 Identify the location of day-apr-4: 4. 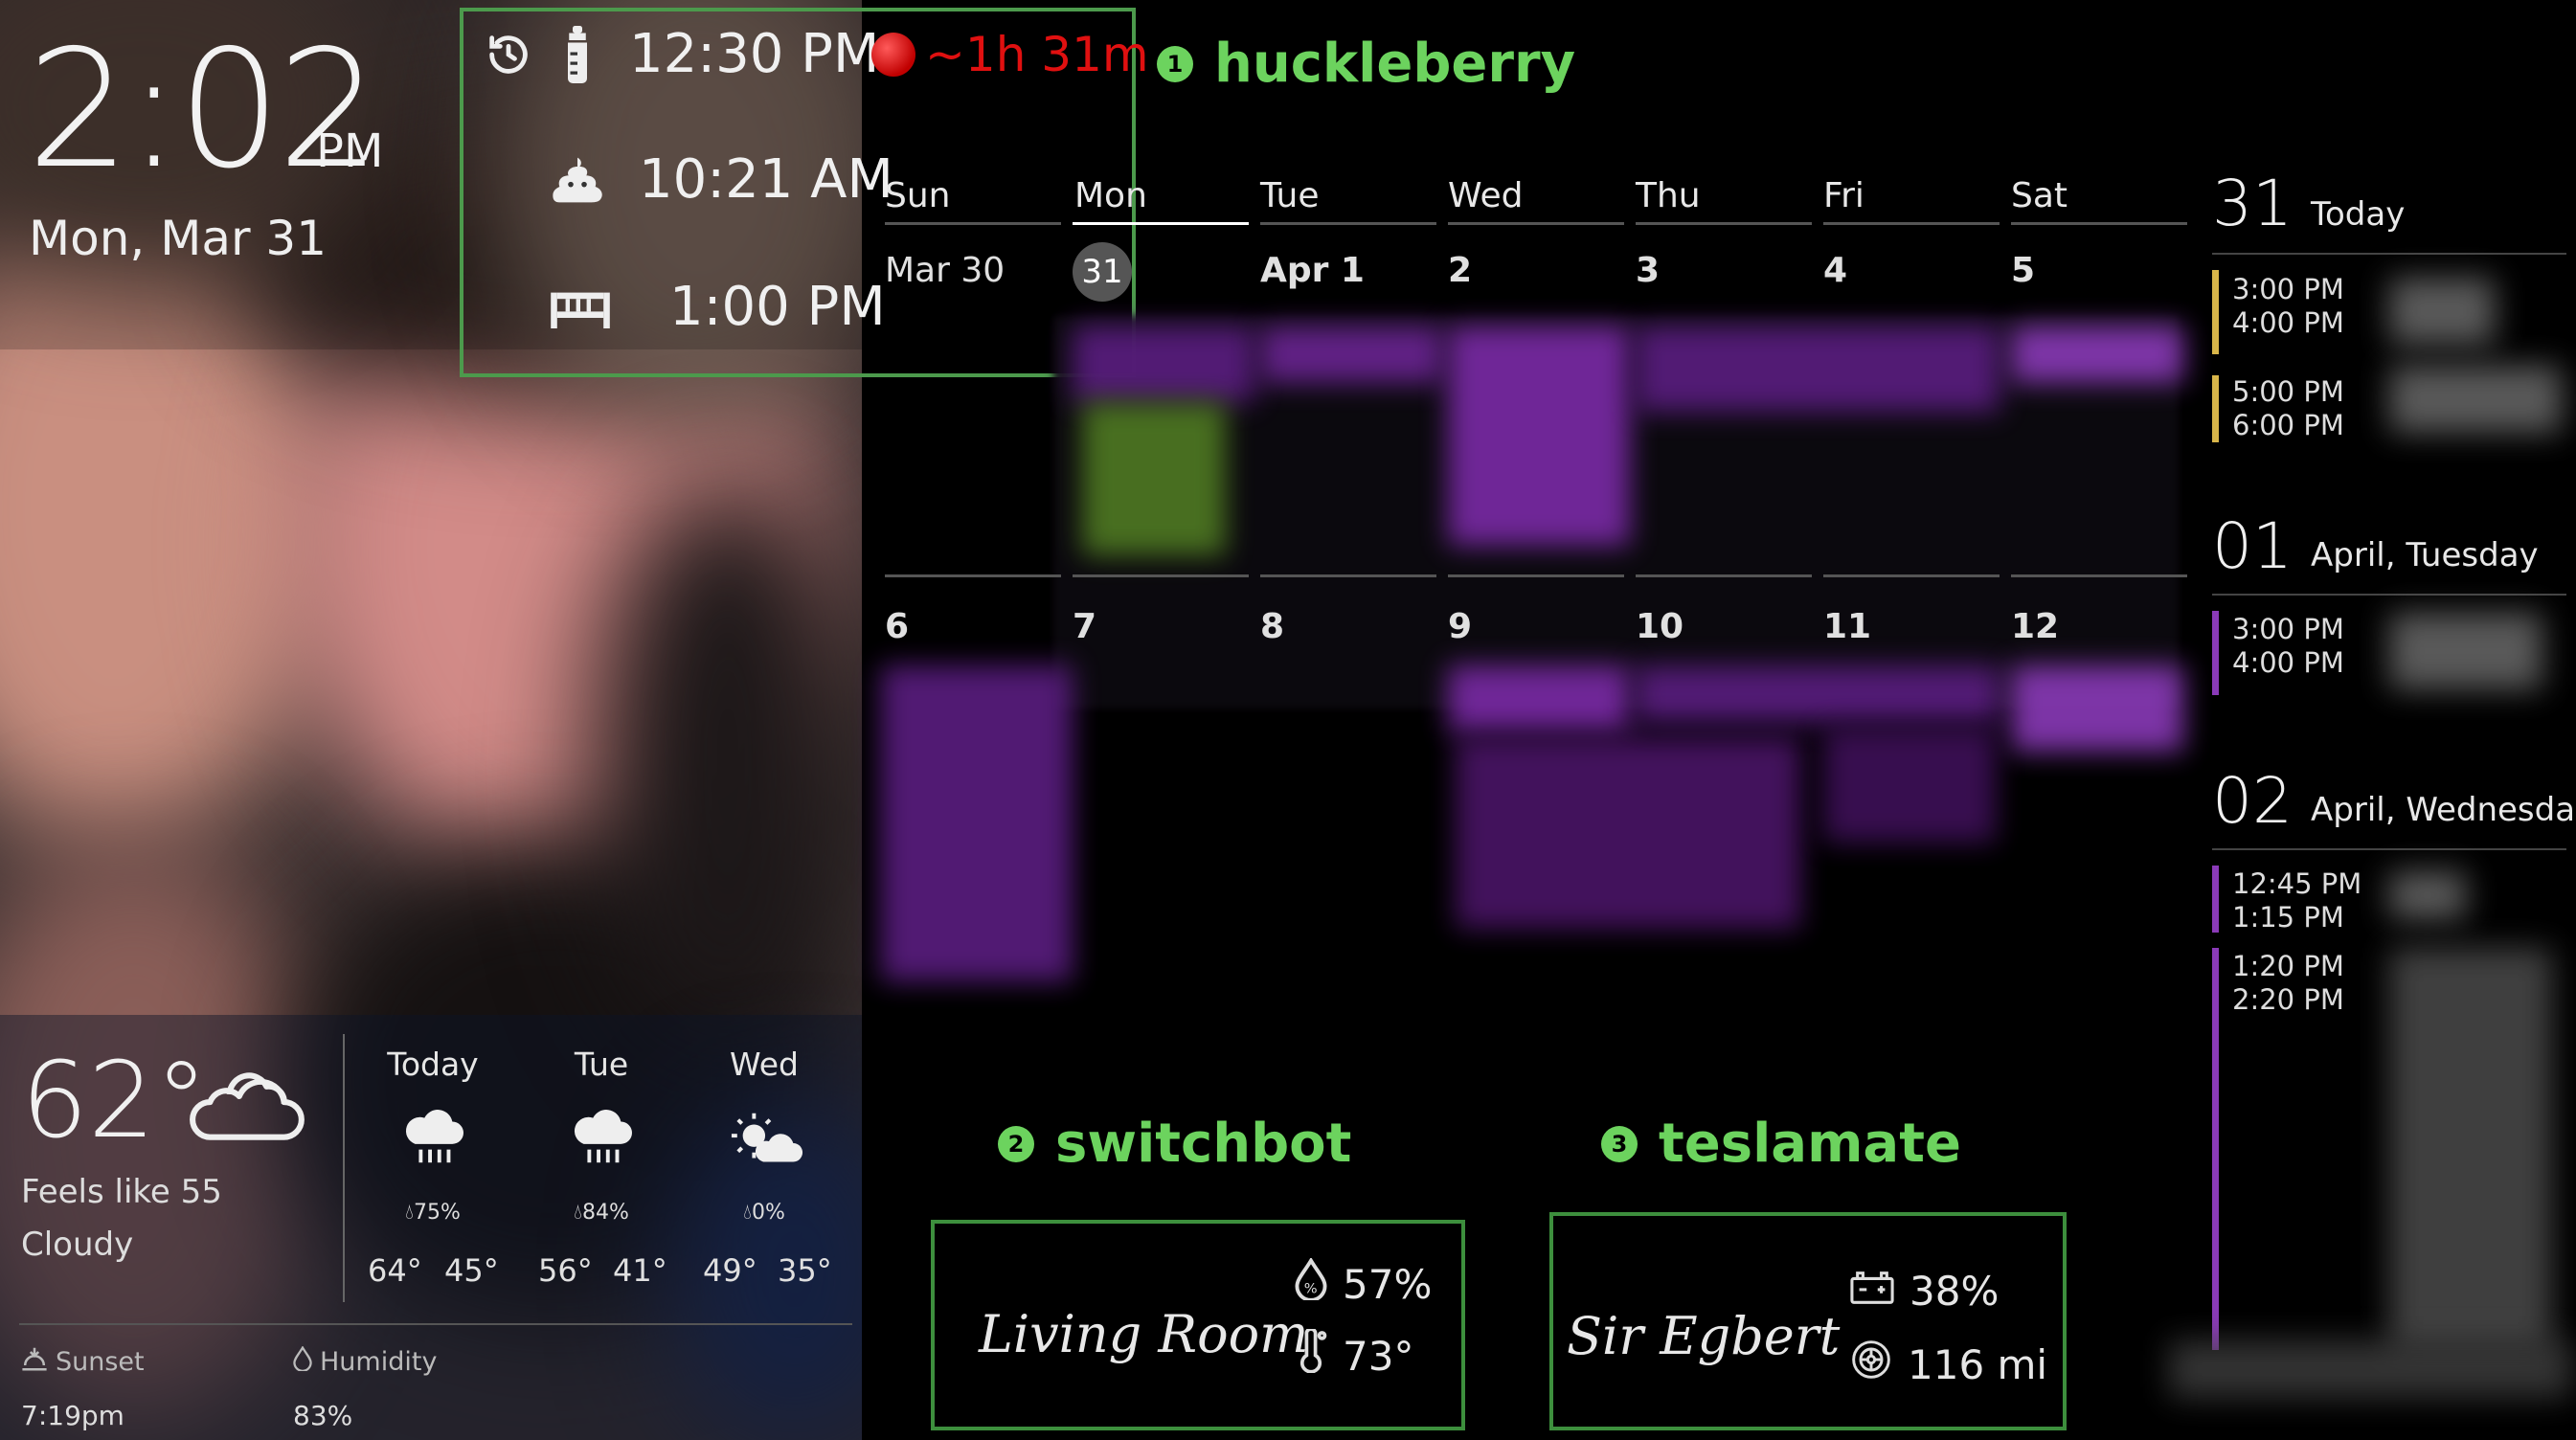
(1835, 271).